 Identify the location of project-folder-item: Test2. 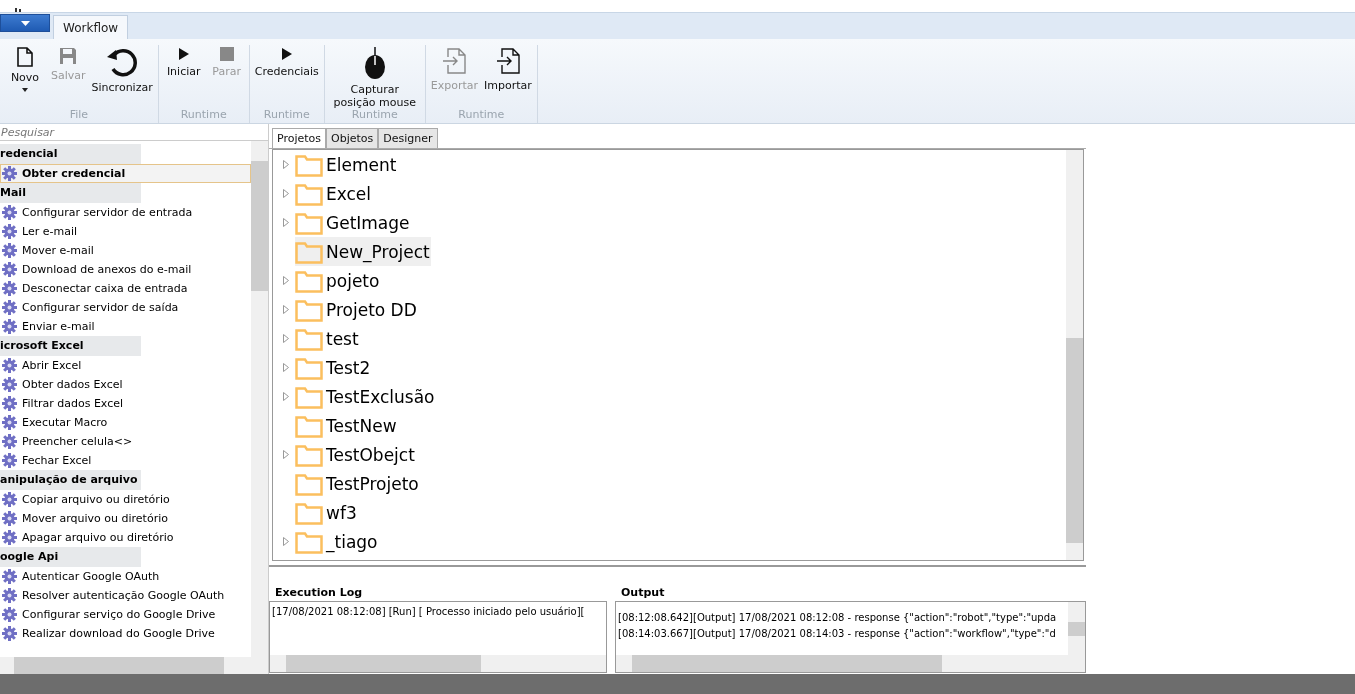
(333, 367).